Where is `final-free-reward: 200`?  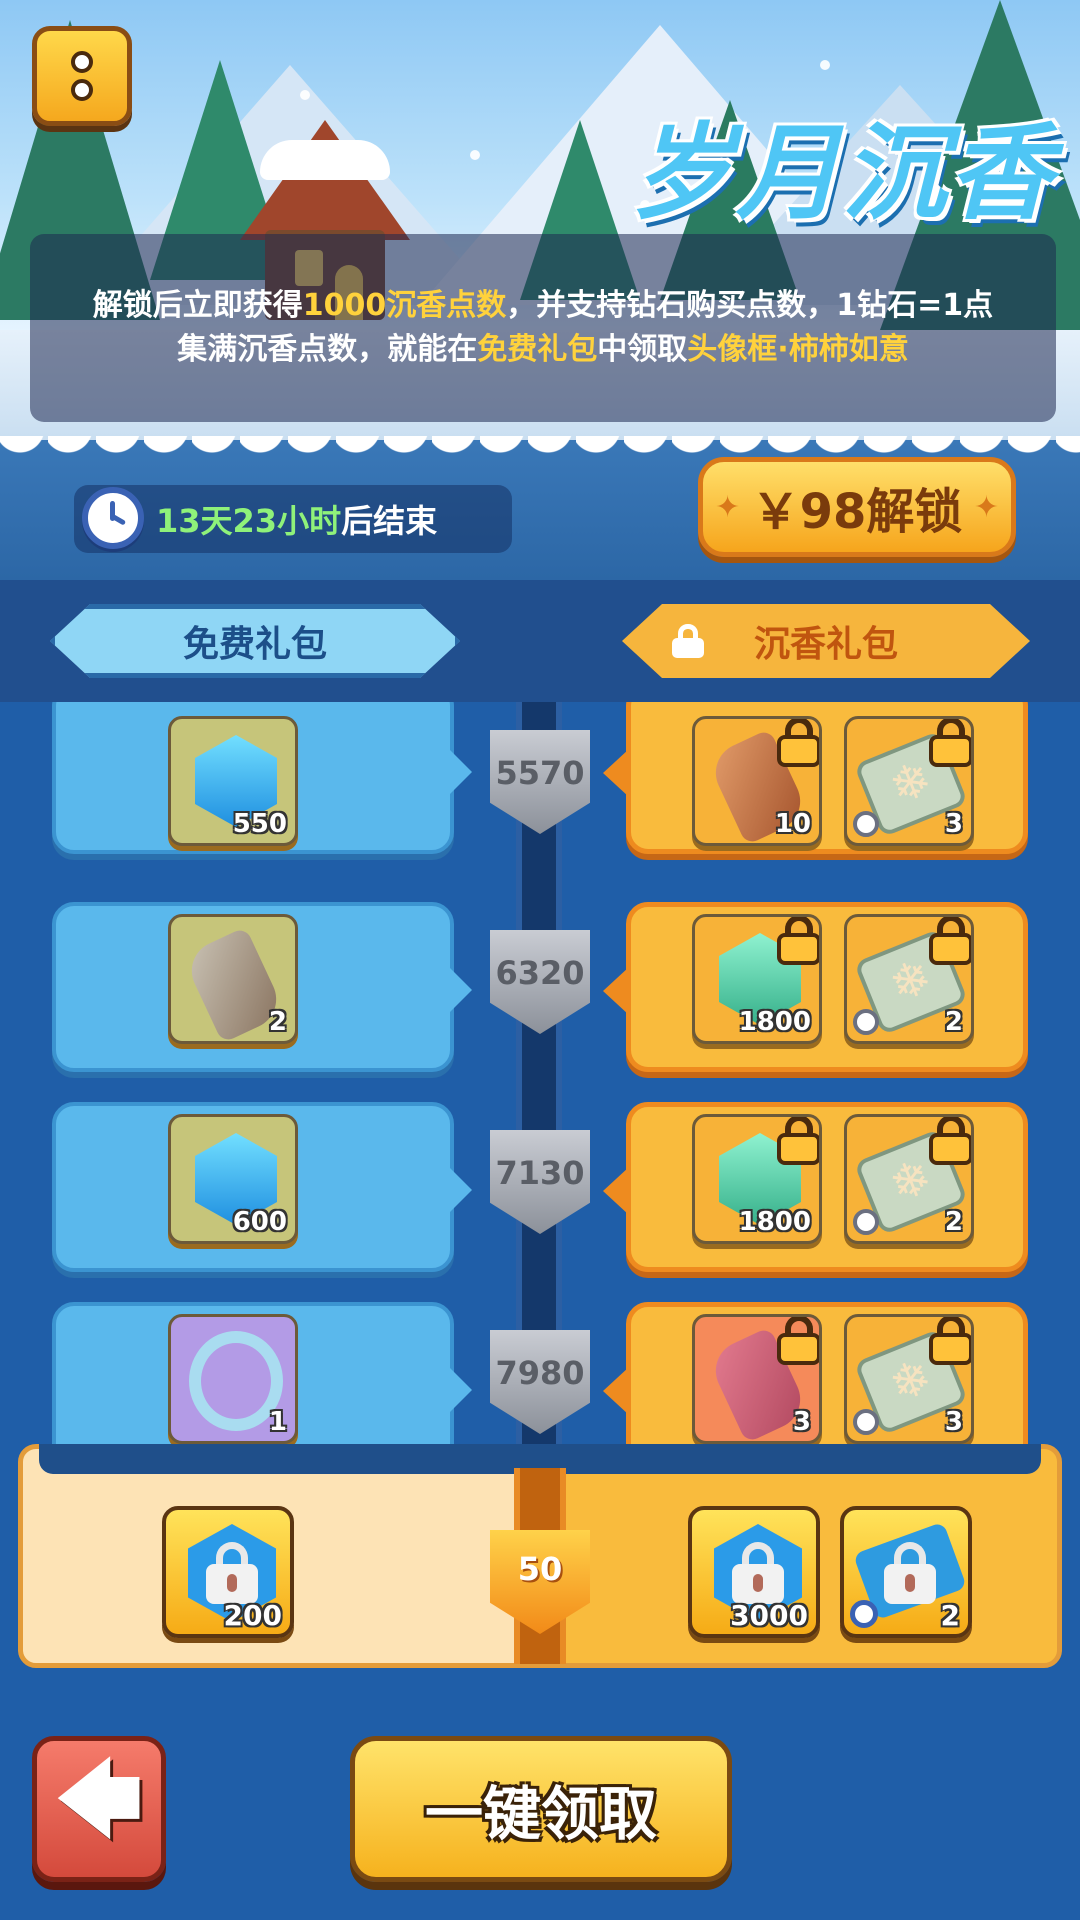
final-free-reward: 200 is located at coordinates (228, 1572).